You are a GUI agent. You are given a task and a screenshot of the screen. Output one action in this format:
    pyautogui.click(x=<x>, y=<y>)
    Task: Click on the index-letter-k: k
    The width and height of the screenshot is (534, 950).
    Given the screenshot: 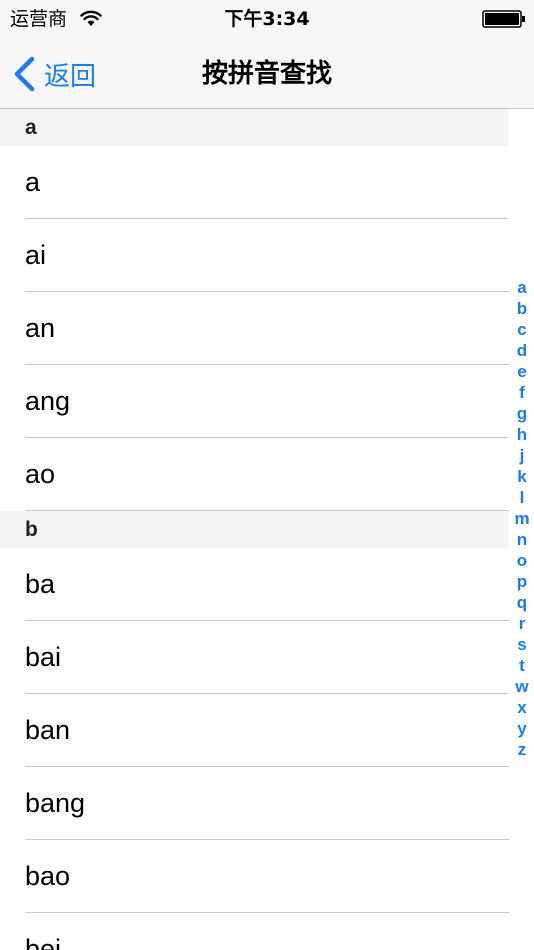 What is the action you would take?
    pyautogui.click(x=521, y=476)
    